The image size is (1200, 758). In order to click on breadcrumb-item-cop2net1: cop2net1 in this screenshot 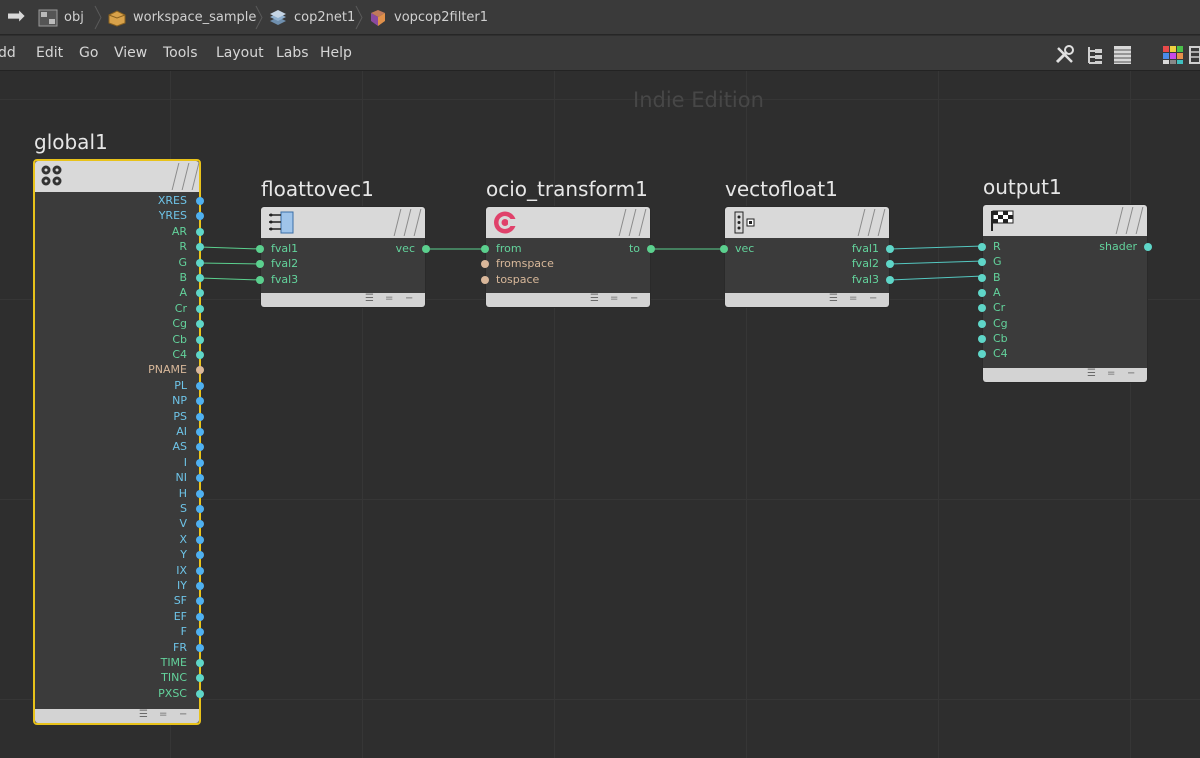, I will do `click(311, 17)`.